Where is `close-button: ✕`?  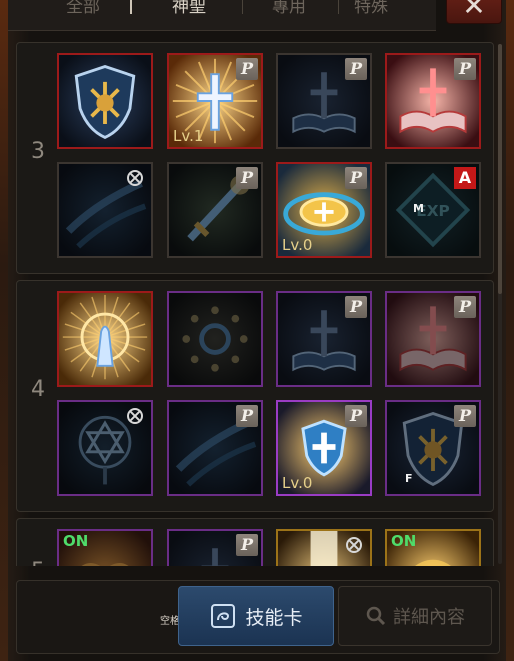
close-button: ✕ is located at coordinates (474, 12).